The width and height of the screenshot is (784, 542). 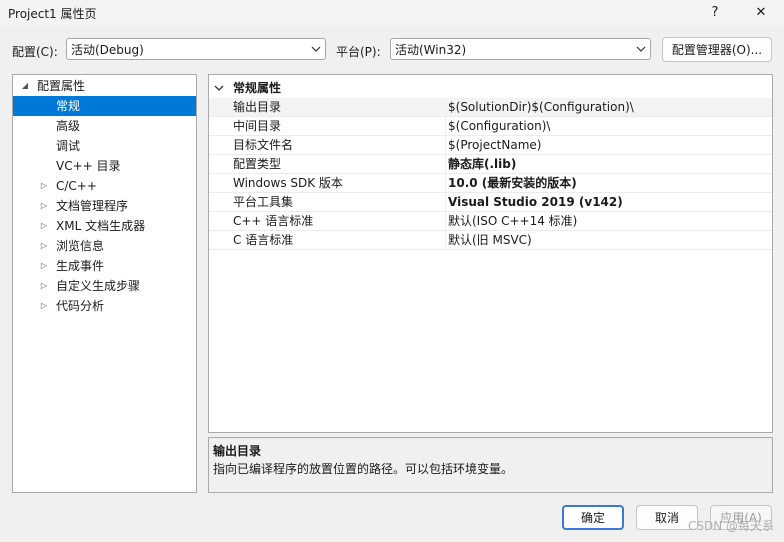 I want to click on tree-item-label: 浏览信息, so click(x=80, y=246).